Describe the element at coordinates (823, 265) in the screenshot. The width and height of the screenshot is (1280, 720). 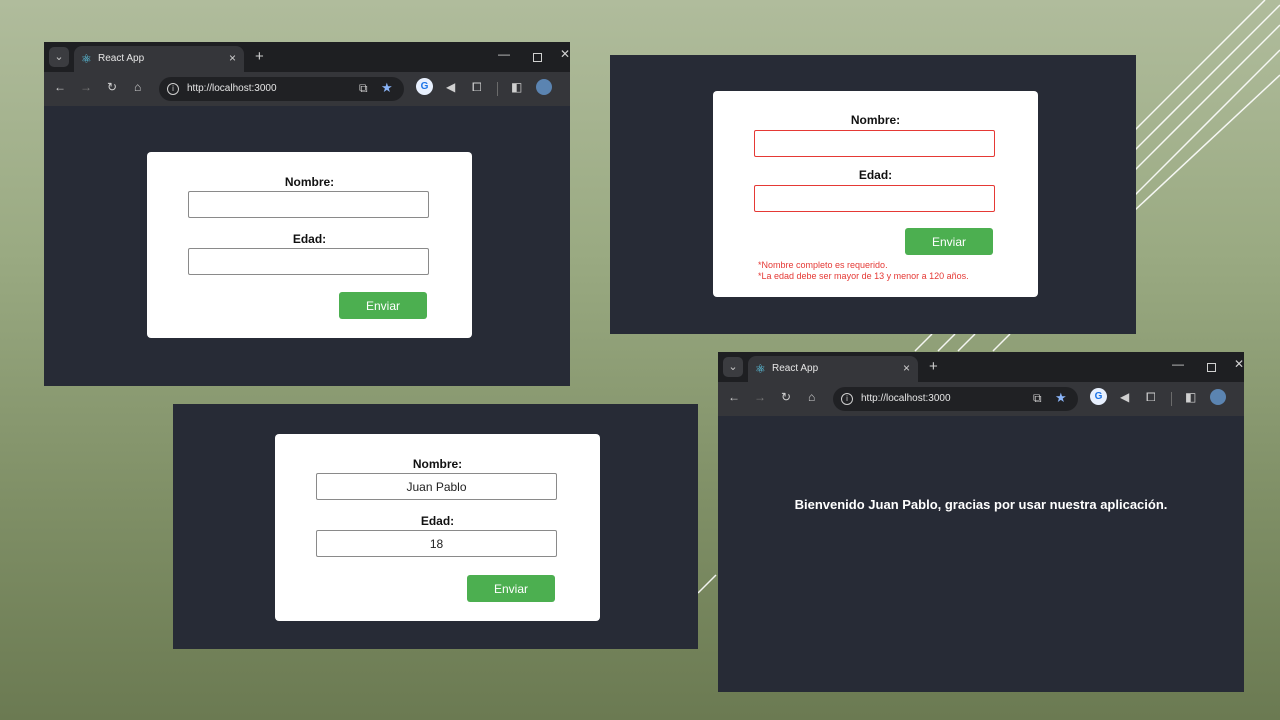
I see `name-error-message: *Nombre completo es requerido.` at that location.